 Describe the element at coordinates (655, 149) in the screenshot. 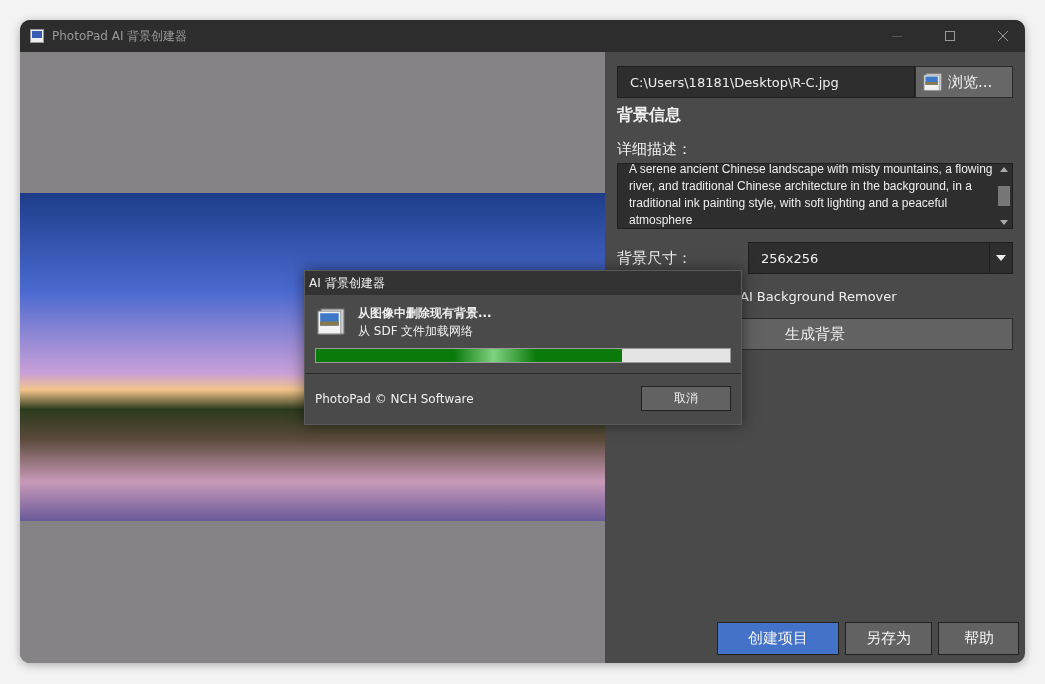

I see `description-label: 详细描述：` at that location.